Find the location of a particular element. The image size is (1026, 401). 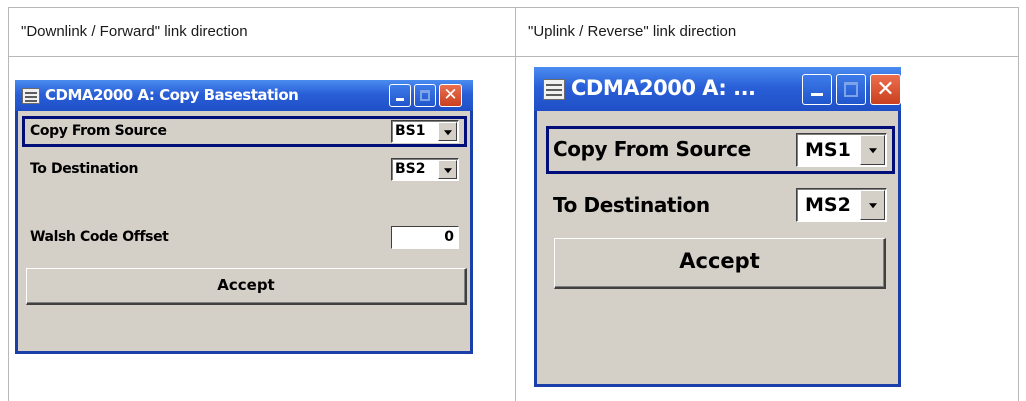

to-destination-select: MS2 is located at coordinates (841, 205).